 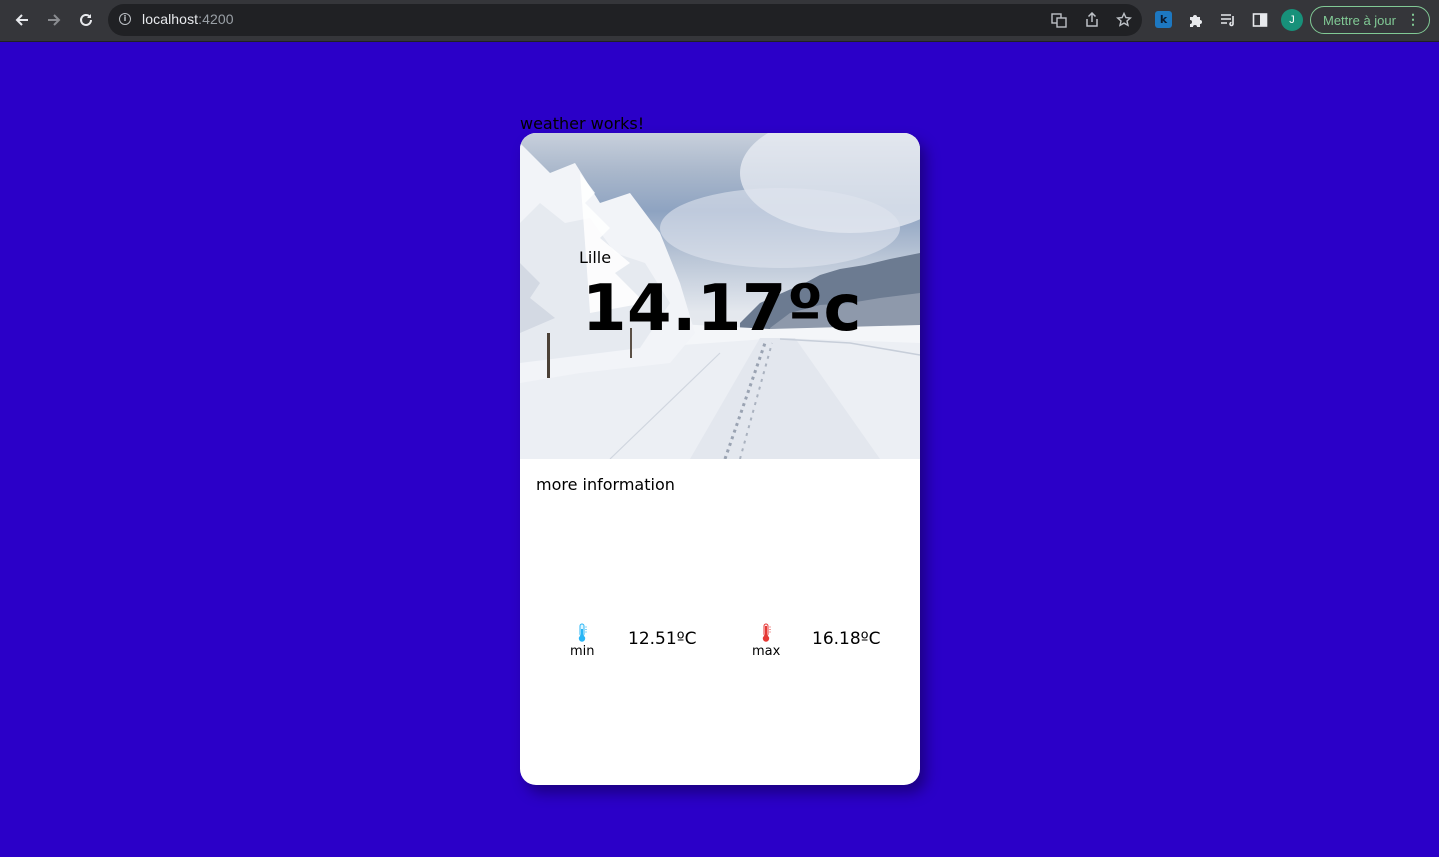 I want to click on share-icon, so click(x=1092, y=20).